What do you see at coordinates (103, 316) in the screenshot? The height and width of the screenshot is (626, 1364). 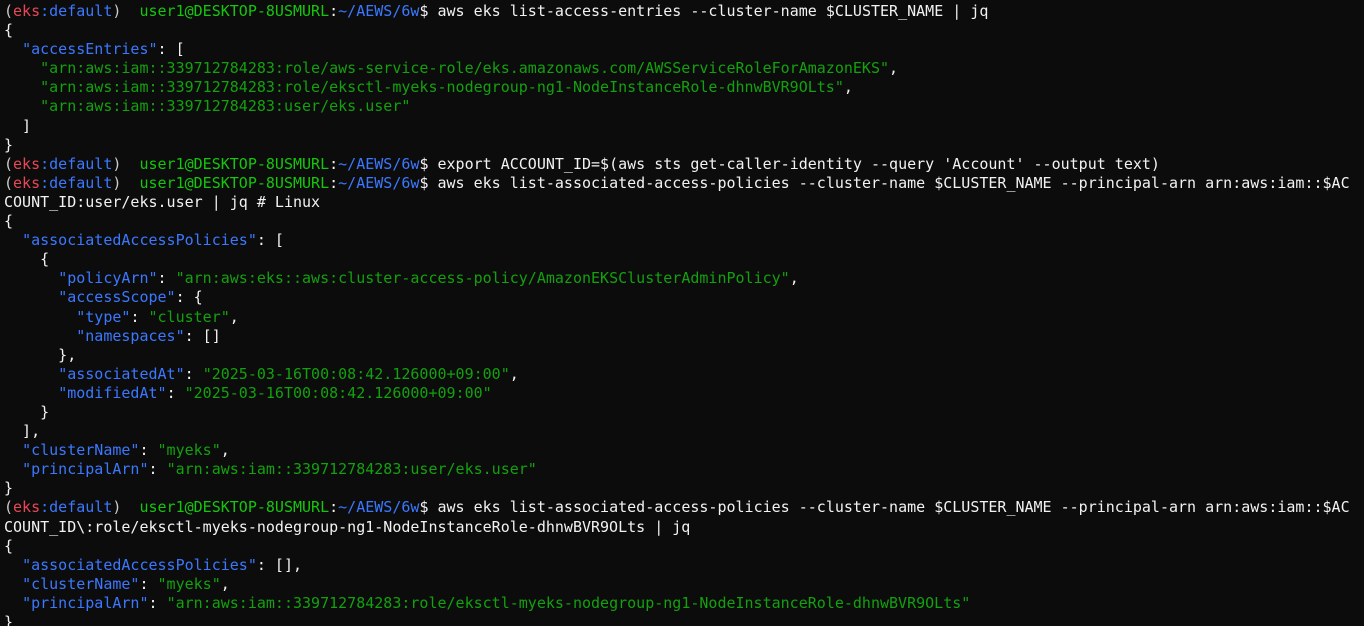 I see `json-key: "type"` at bounding box center [103, 316].